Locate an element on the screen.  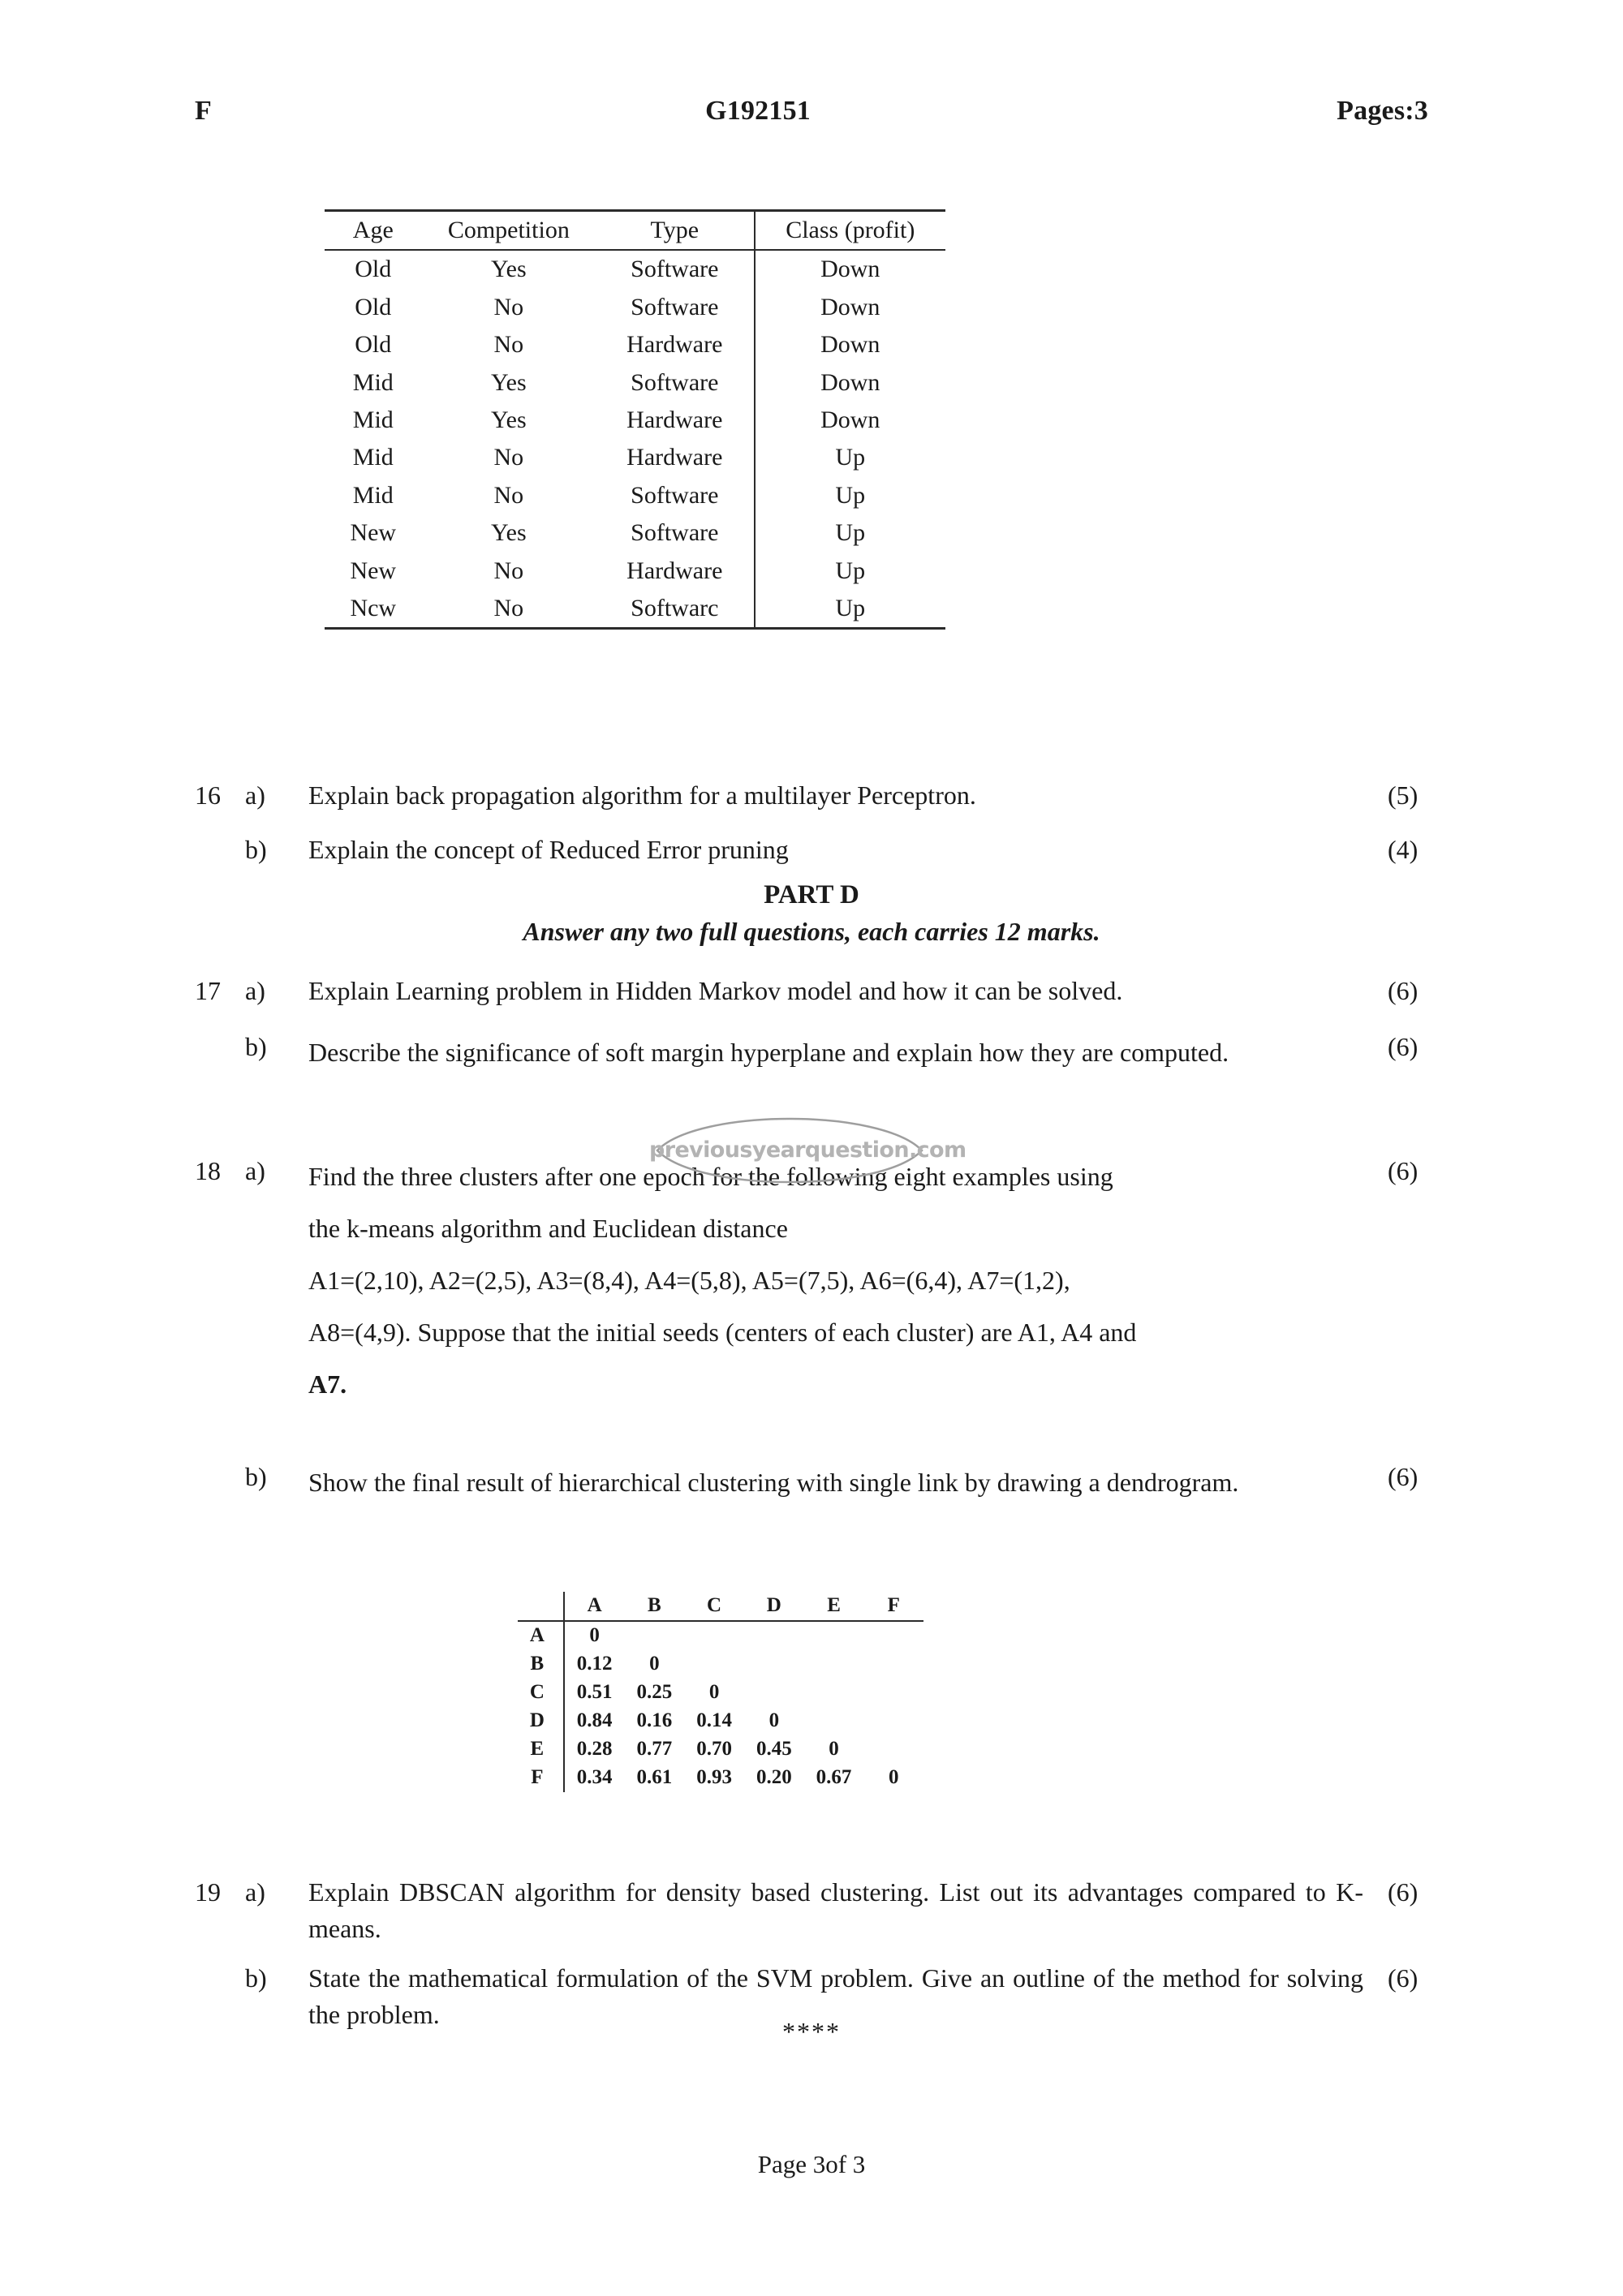
distance-cell: 0.28 is located at coordinates (594, 1749).